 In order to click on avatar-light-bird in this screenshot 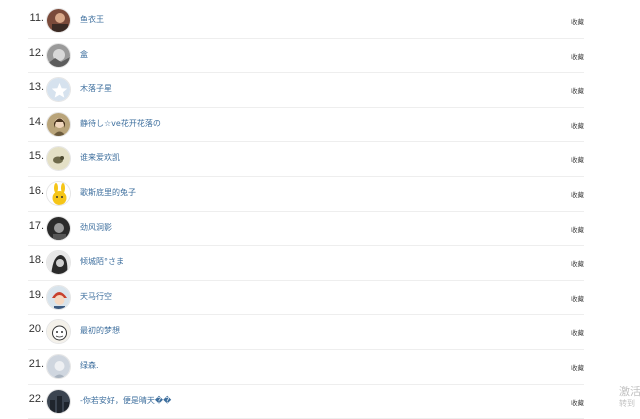, I will do `click(58, 159)`.